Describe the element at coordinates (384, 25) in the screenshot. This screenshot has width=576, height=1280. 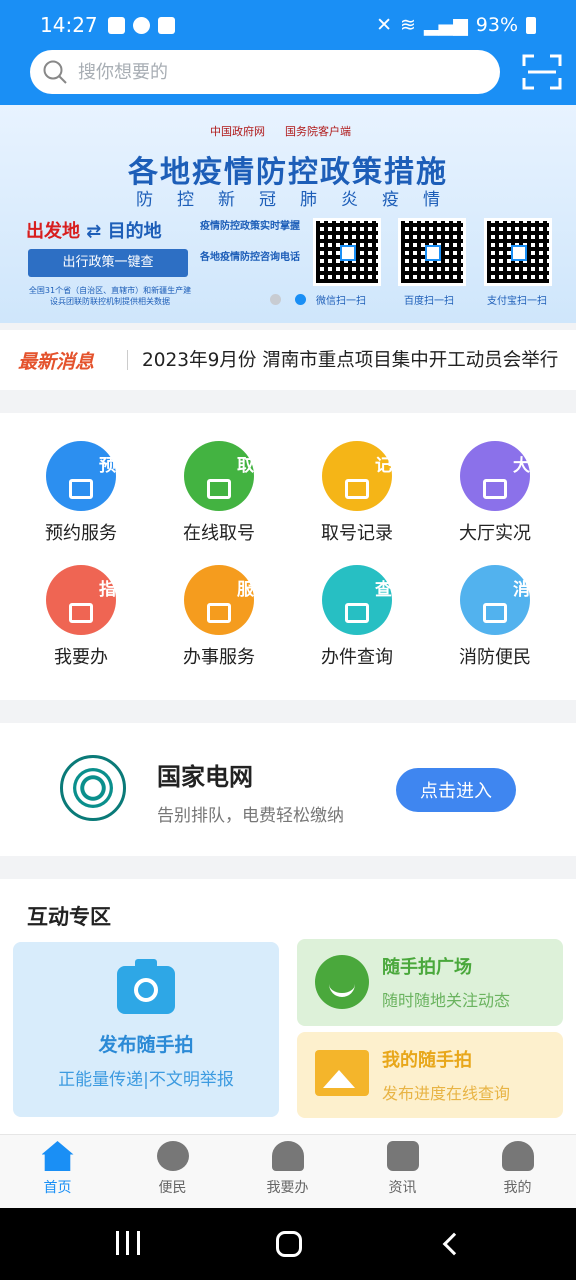
I see `mute-icon: ✕` at that location.